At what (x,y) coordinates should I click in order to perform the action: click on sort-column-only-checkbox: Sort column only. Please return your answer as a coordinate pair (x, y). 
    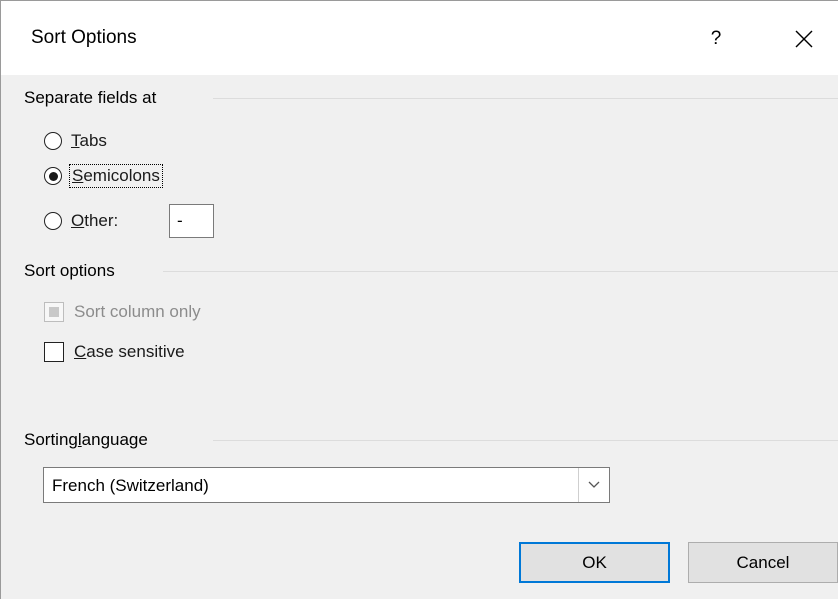
    Looking at the image, I should click on (122, 312).